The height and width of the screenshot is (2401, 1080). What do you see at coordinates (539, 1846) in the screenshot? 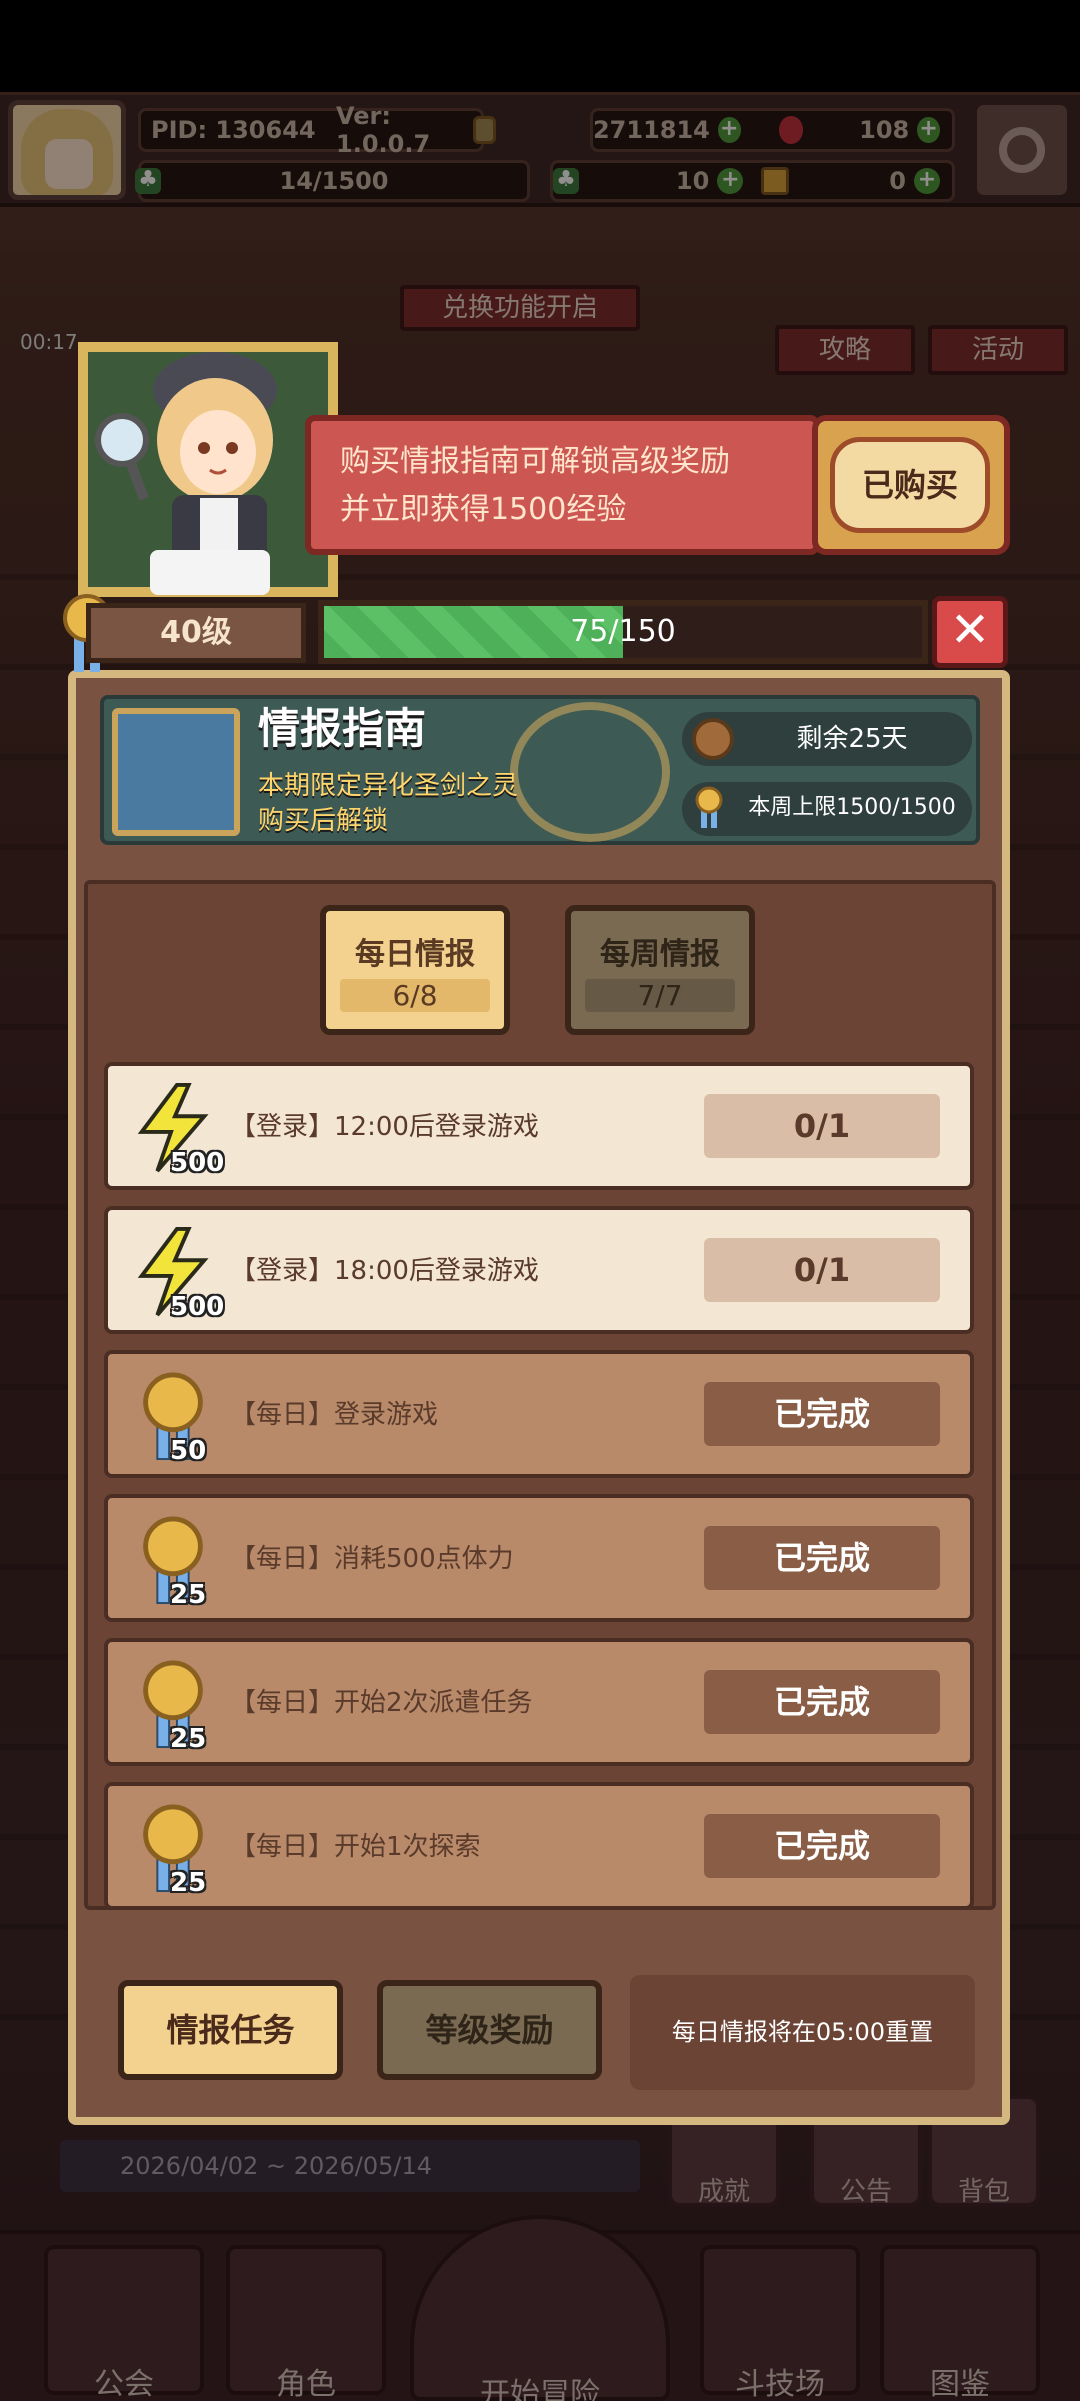
I see `task-row: 25 【每日】开始1次探索 已完成` at bounding box center [539, 1846].